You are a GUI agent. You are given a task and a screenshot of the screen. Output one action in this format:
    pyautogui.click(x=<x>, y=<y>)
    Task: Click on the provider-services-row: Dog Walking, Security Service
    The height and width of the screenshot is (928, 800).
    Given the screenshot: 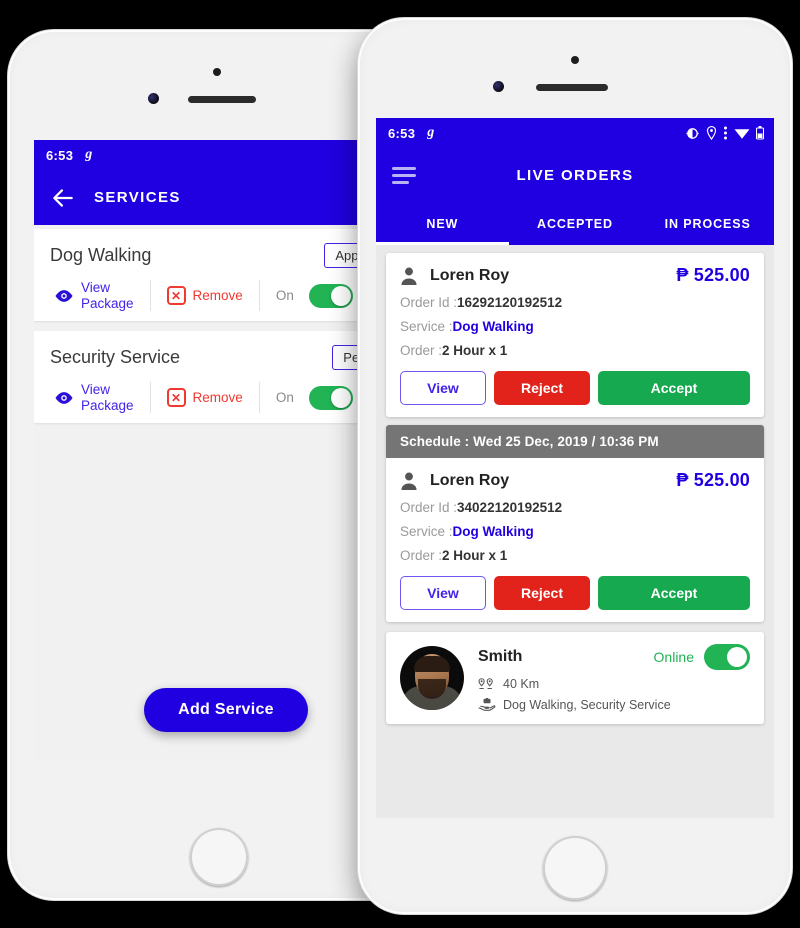 What is the action you would take?
    pyautogui.click(x=614, y=705)
    